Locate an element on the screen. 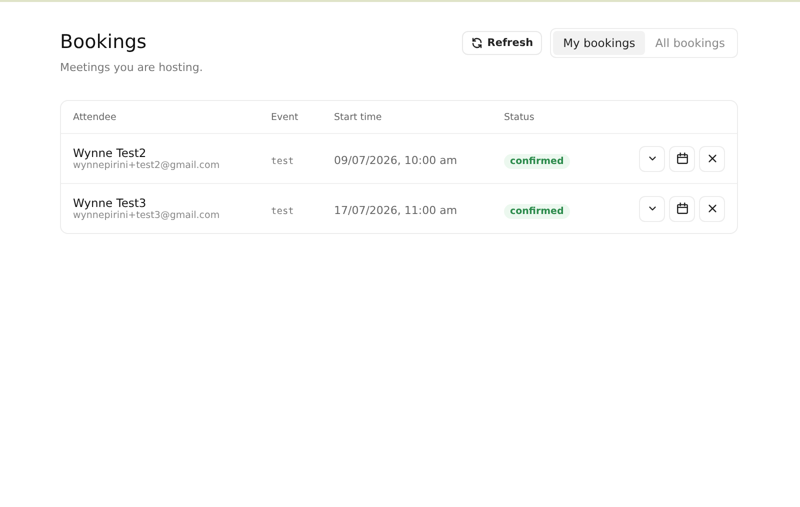  column-header: Attendee is located at coordinates (95, 117).